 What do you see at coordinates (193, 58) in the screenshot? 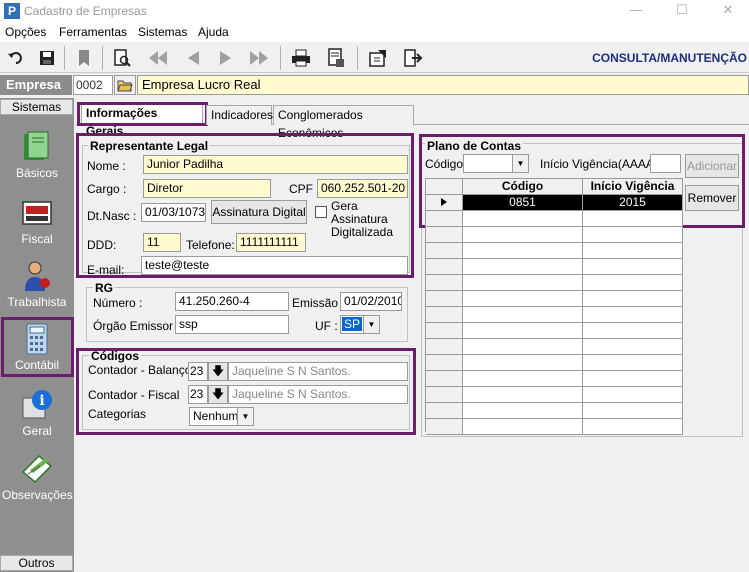
I see `previous-record-icon` at bounding box center [193, 58].